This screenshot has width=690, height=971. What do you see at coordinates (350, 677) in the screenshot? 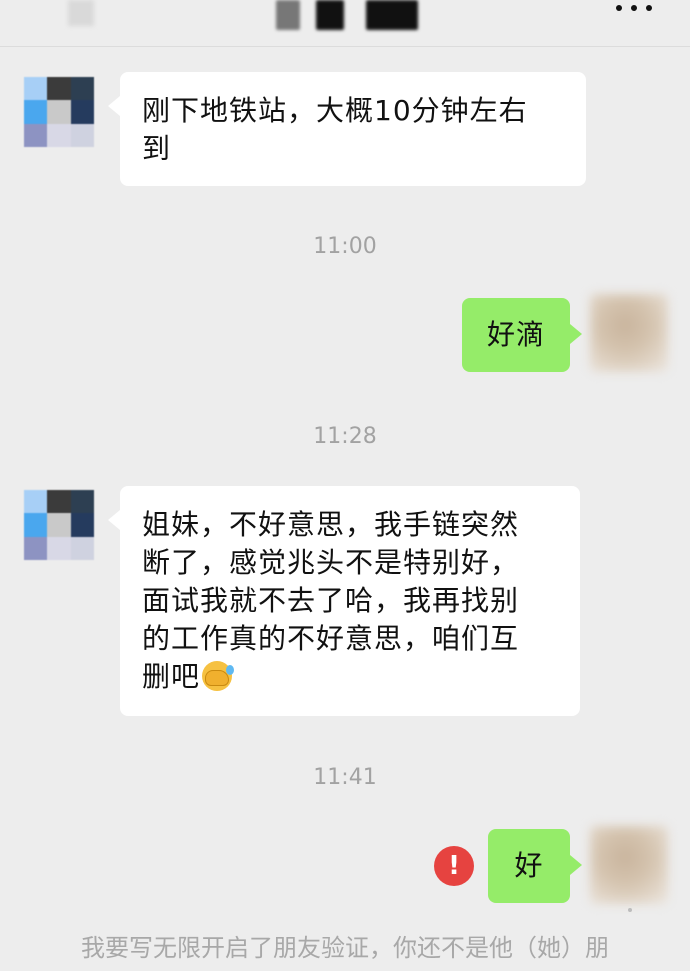
I see `message-text-last-line: 删吧` at bounding box center [350, 677].